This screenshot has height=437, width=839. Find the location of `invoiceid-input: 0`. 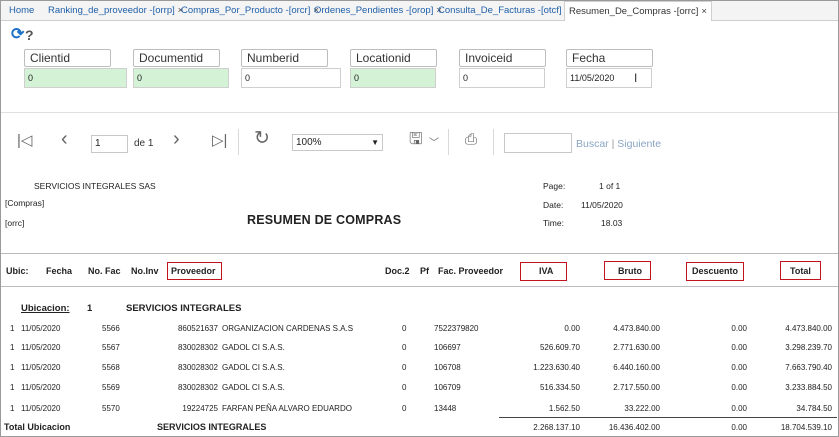

invoiceid-input: 0 is located at coordinates (502, 78).